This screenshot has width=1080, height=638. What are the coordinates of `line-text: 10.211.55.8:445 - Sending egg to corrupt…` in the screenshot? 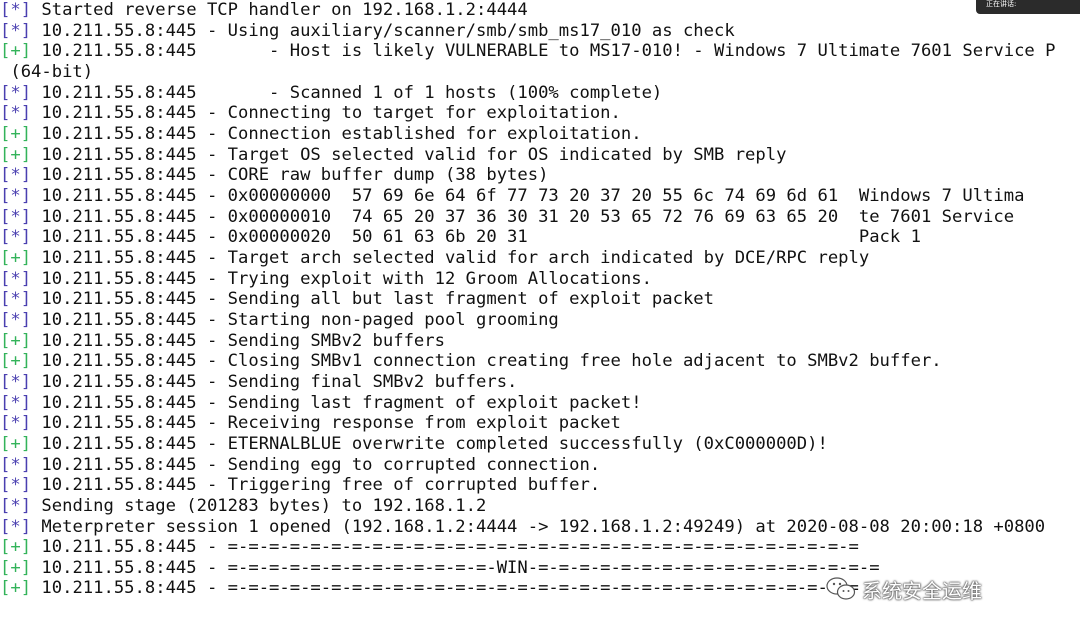 It's located at (316, 464).